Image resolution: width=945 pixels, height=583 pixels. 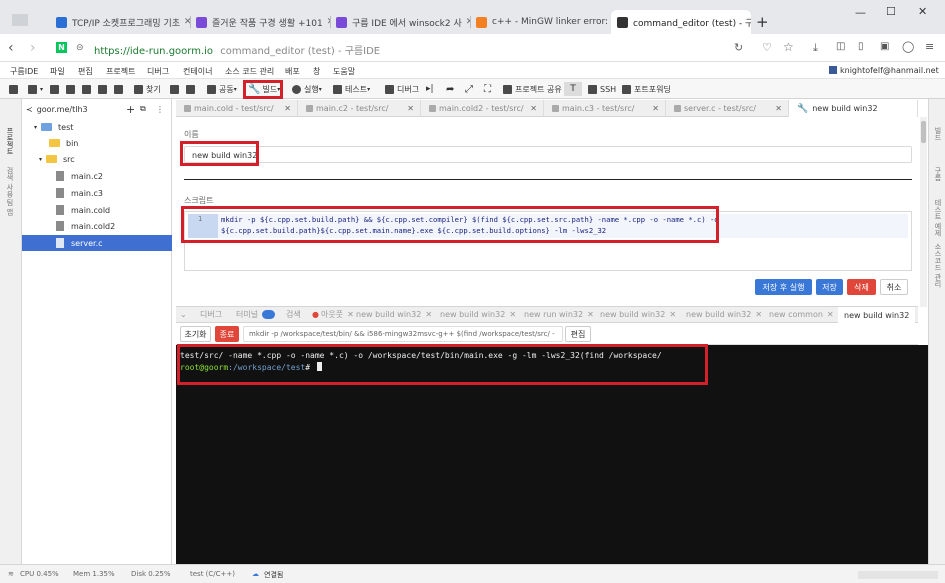 What do you see at coordinates (767, 47) in the screenshot?
I see `pocket-icon: ♡` at bounding box center [767, 47].